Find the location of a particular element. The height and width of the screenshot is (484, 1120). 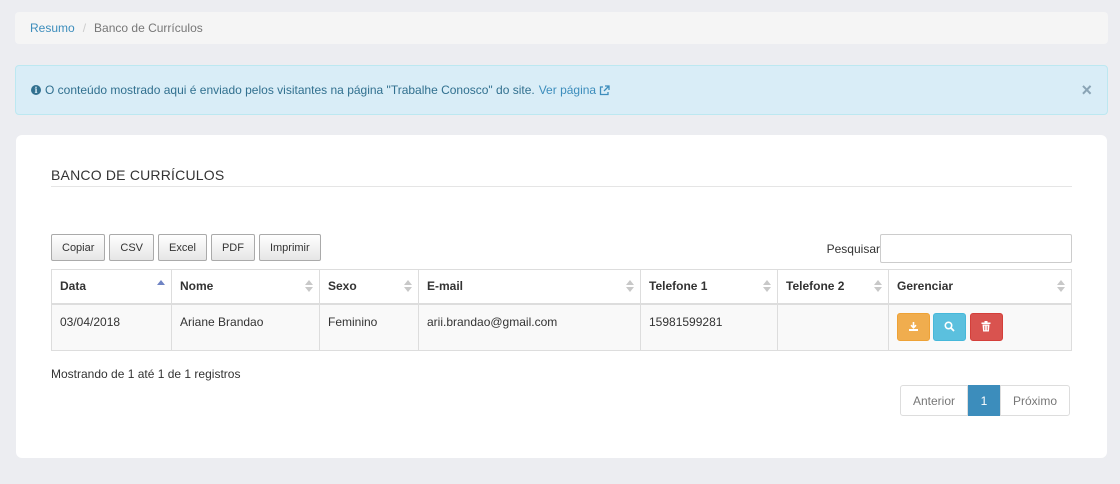

breadcrumb-current: Banco de Currículos is located at coordinates (148, 28).